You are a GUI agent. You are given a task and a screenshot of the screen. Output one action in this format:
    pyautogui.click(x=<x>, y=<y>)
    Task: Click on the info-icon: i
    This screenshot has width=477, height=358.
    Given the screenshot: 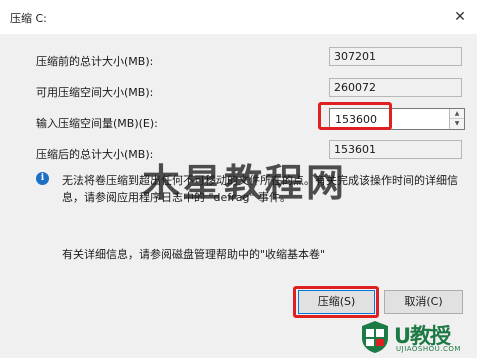 What is the action you would take?
    pyautogui.click(x=42, y=178)
    